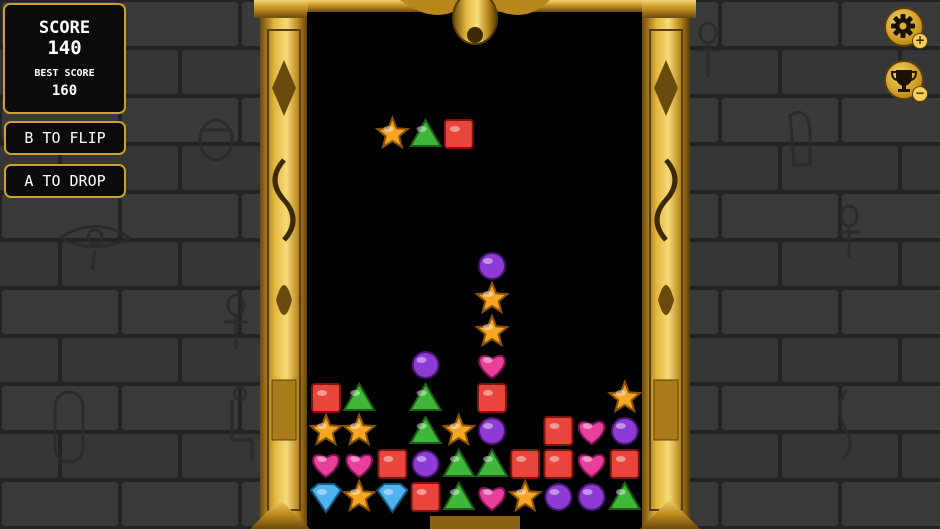 Image resolution: width=940 pixels, height=529 pixels. Describe the element at coordinates (65, 181) in the screenshot. I see `drop-button: A TO DROP` at that location.